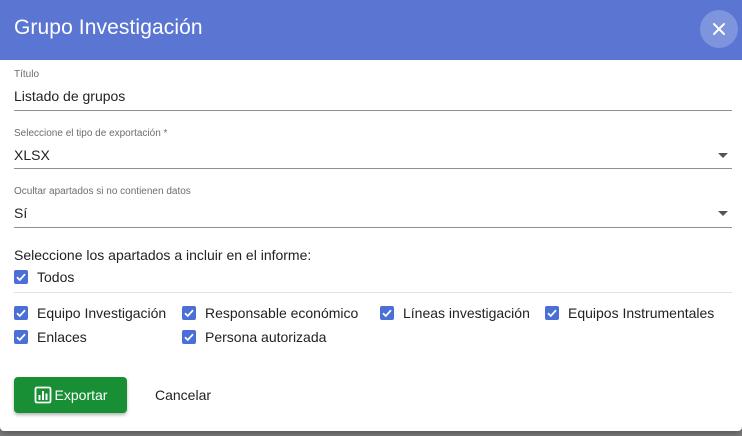 Image resolution: width=742 pixels, height=436 pixels. I want to click on checkbox-label: Persona autorizada, so click(266, 337).